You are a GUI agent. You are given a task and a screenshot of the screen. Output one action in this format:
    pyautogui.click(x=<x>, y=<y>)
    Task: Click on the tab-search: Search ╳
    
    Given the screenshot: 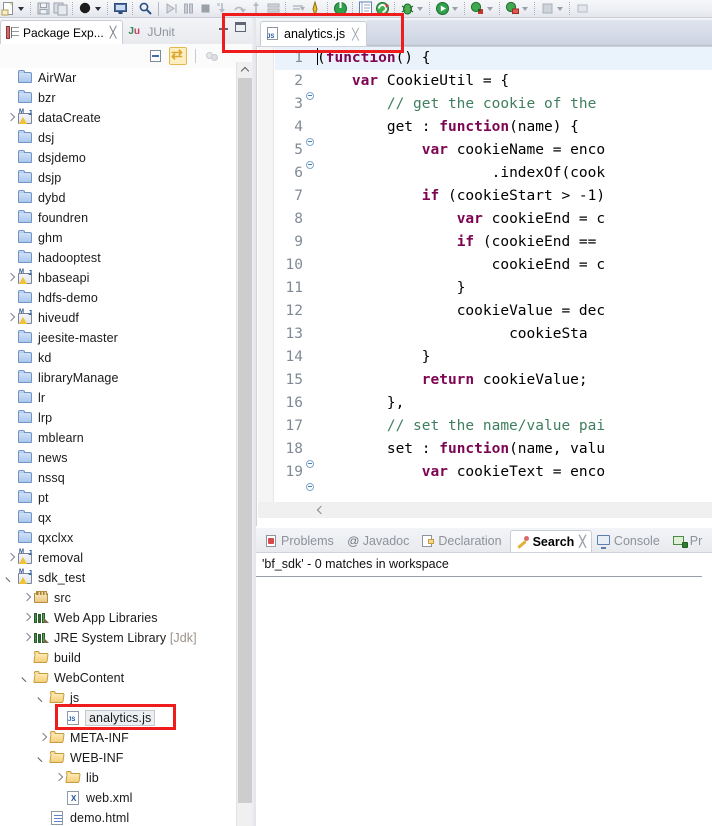 What is the action you would take?
    pyautogui.click(x=550, y=541)
    